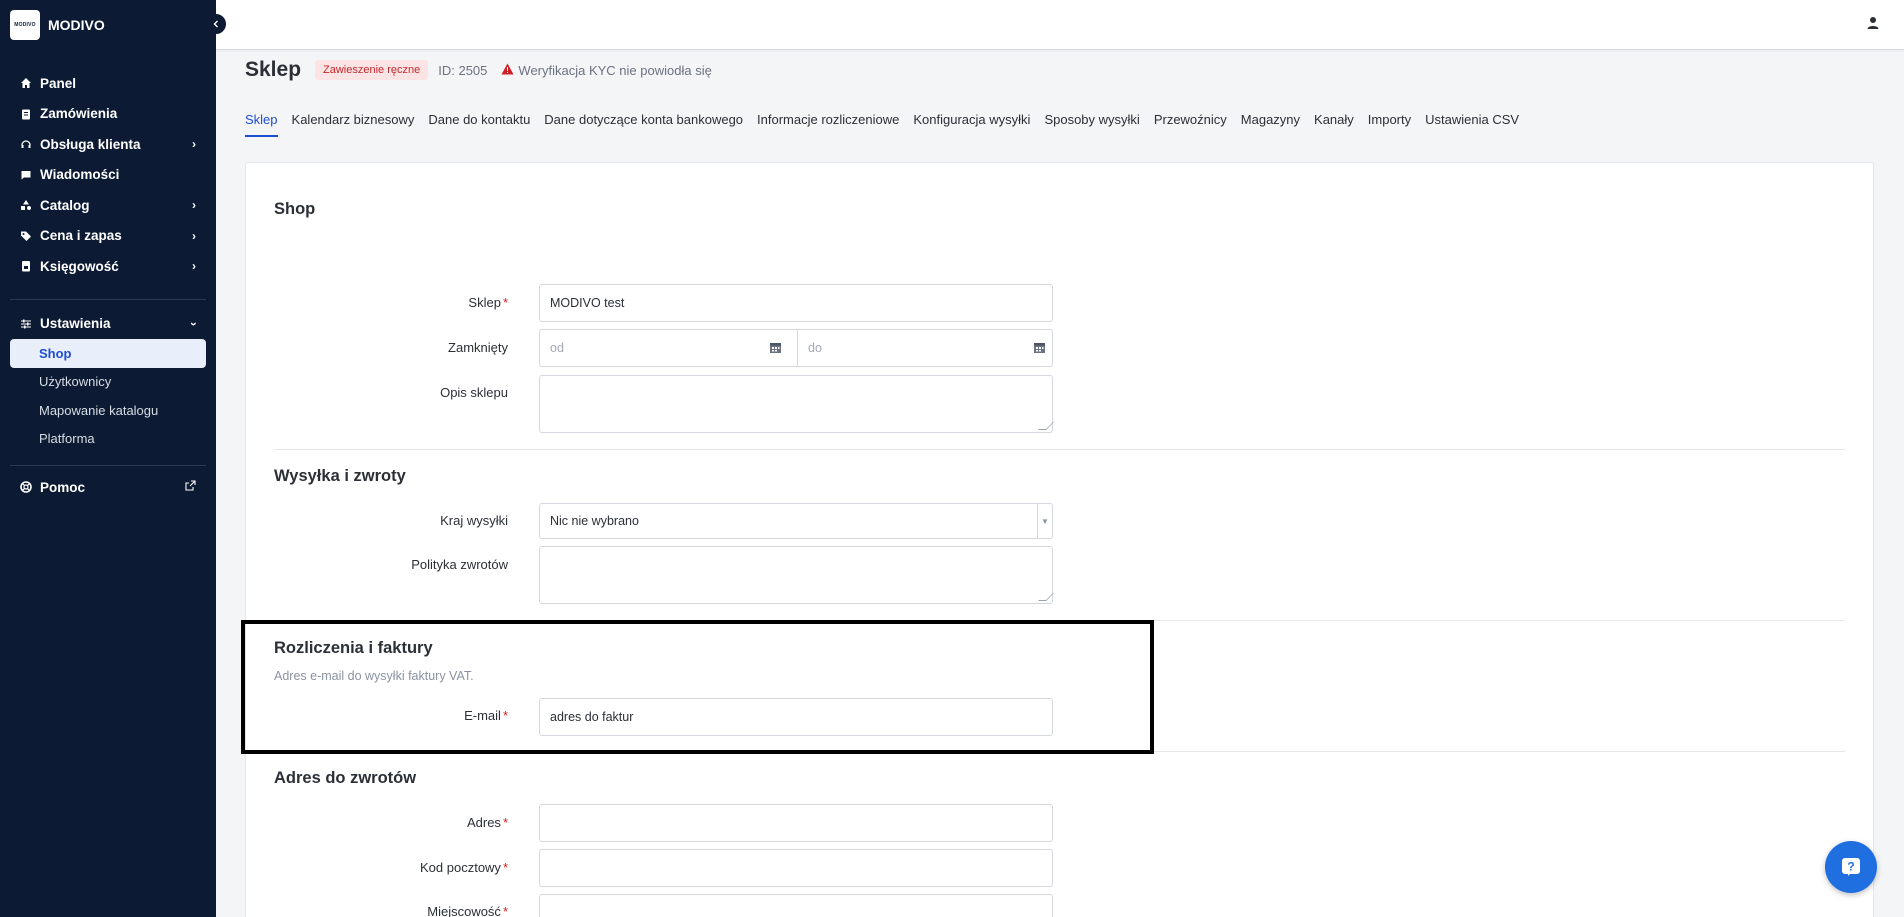 This screenshot has width=1904, height=917. I want to click on caret-down-icon: ▼, so click(1044, 521).